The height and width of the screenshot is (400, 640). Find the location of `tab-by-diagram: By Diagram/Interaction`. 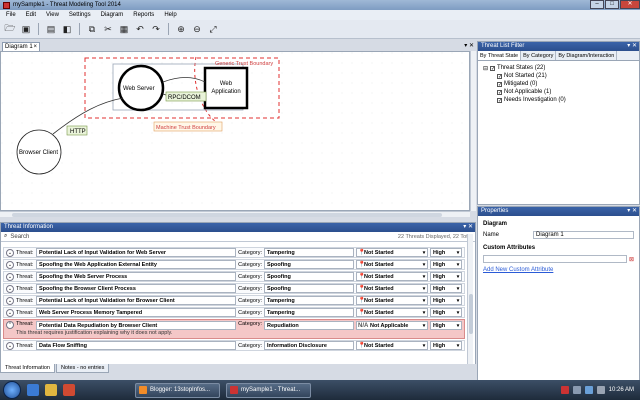

tab-by-diagram: By Diagram/Interaction is located at coordinates (587, 55).